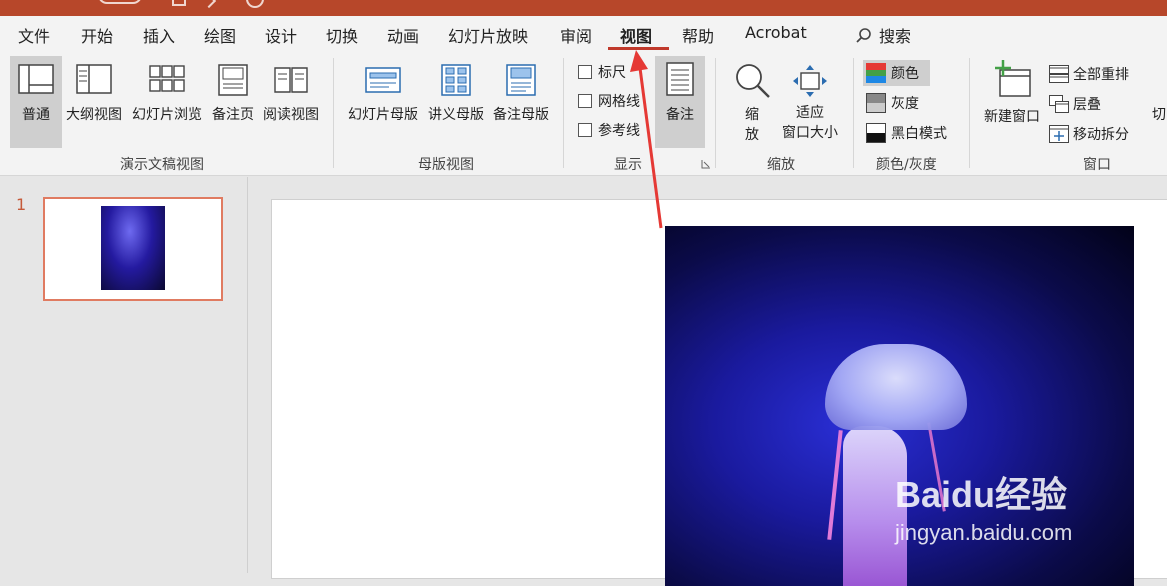 The image size is (1167, 586). What do you see at coordinates (905, 104) in the screenshot?
I see `grayscale-label: 灰度` at bounding box center [905, 104].